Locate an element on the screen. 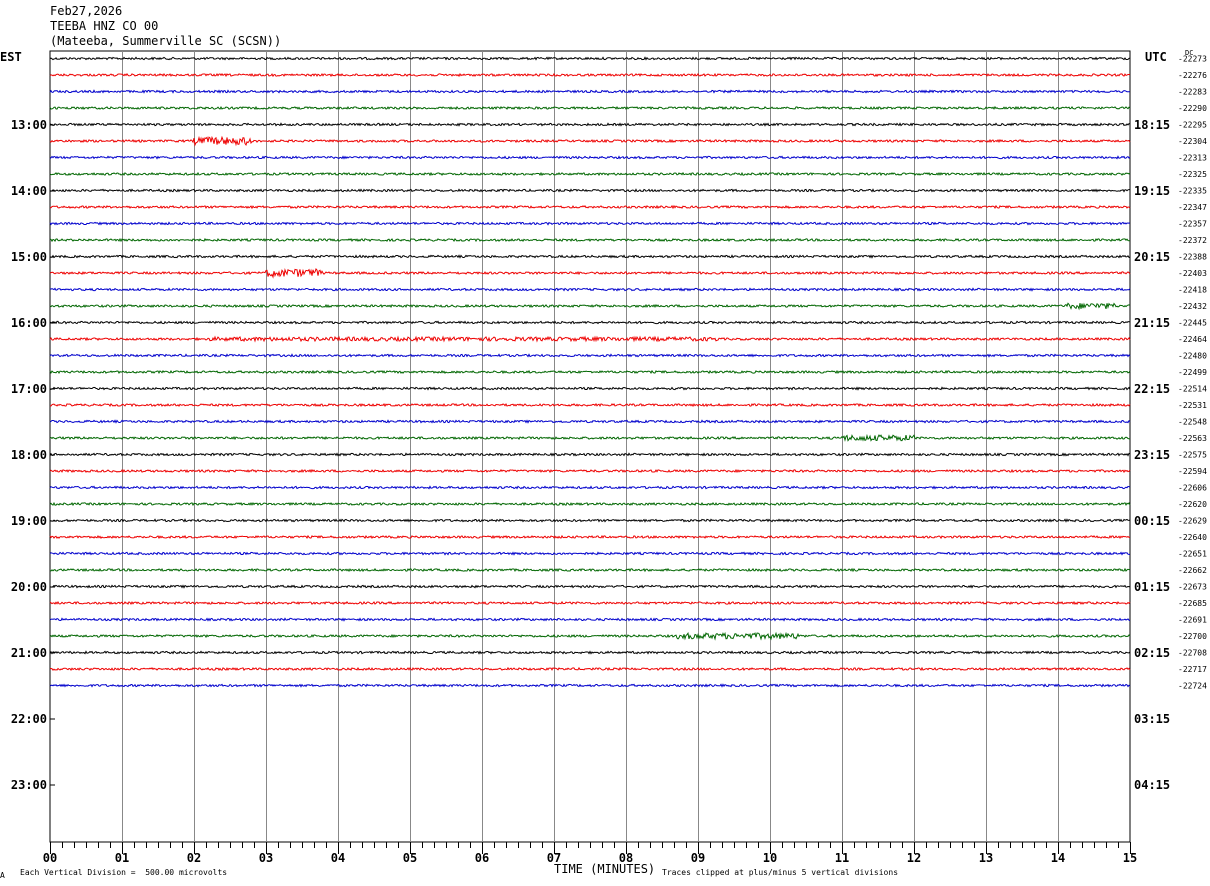  hour-label-utc: 04:15 is located at coordinates (1152, 785).